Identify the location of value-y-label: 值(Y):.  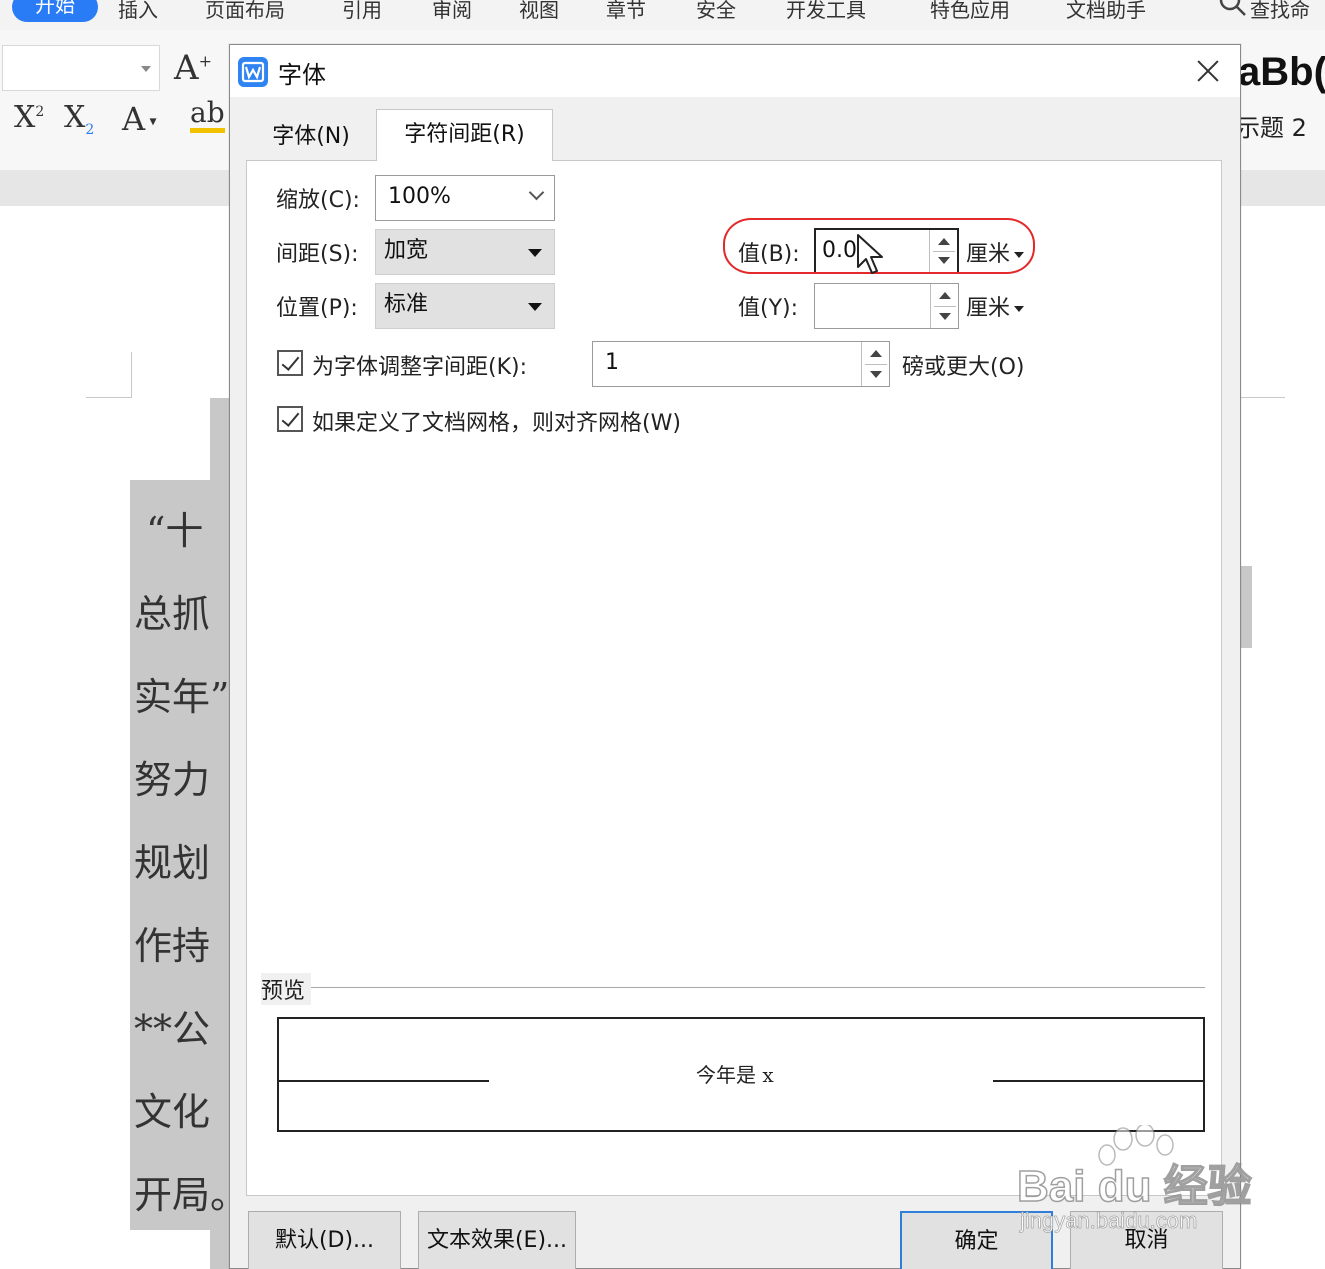
(768, 308).